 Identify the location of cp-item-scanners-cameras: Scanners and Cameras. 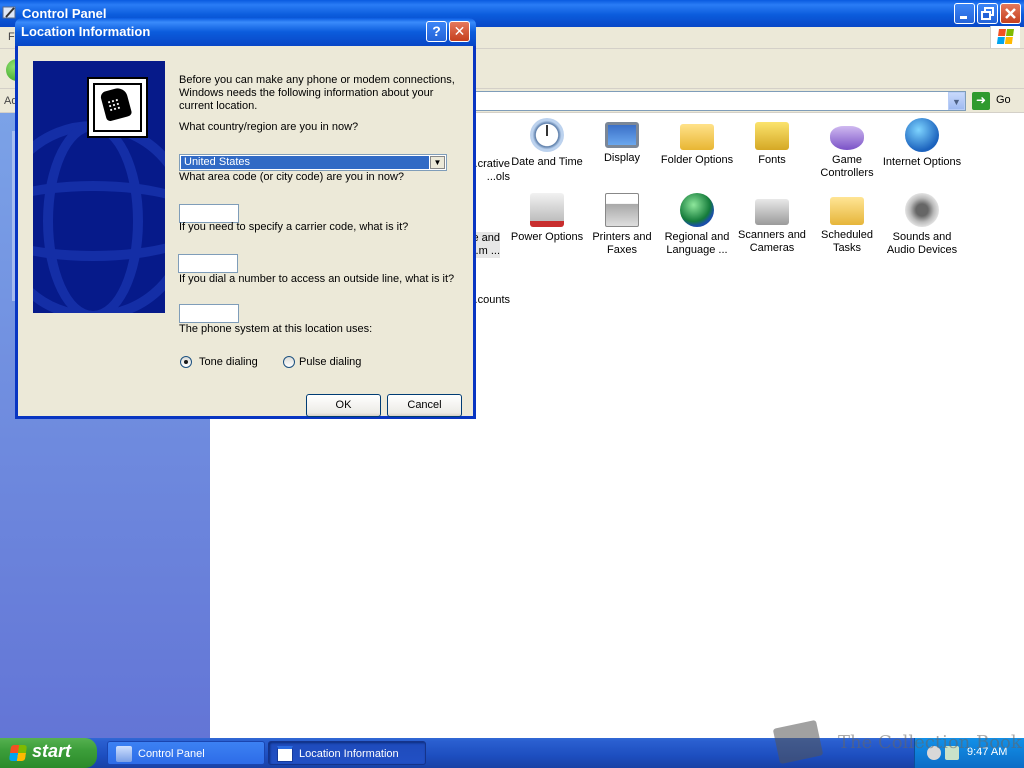
(772, 224).